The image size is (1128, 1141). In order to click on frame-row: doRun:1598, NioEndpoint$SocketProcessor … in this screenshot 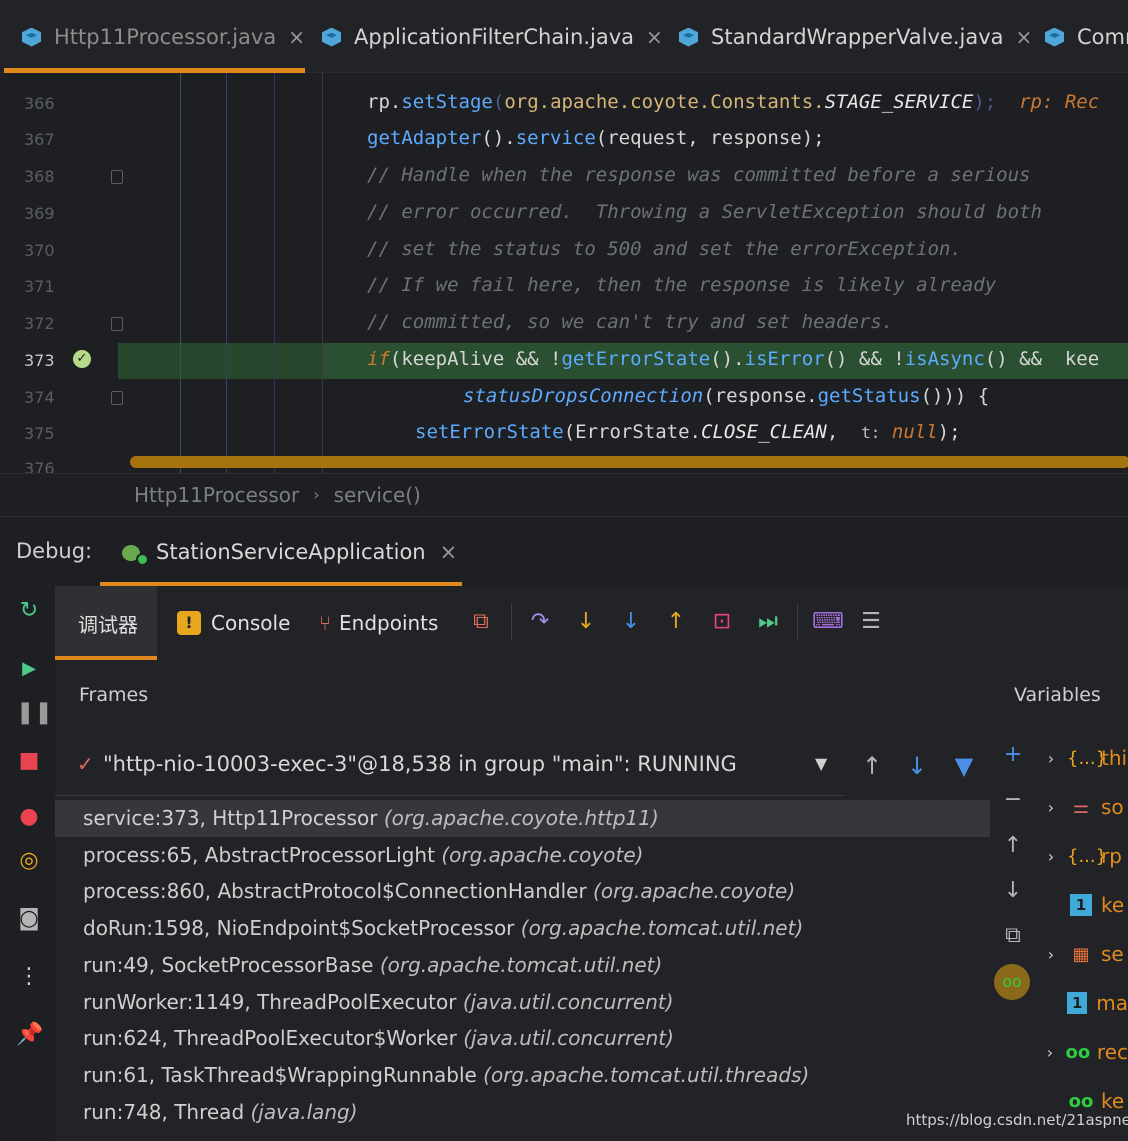, I will do `click(522, 928)`.